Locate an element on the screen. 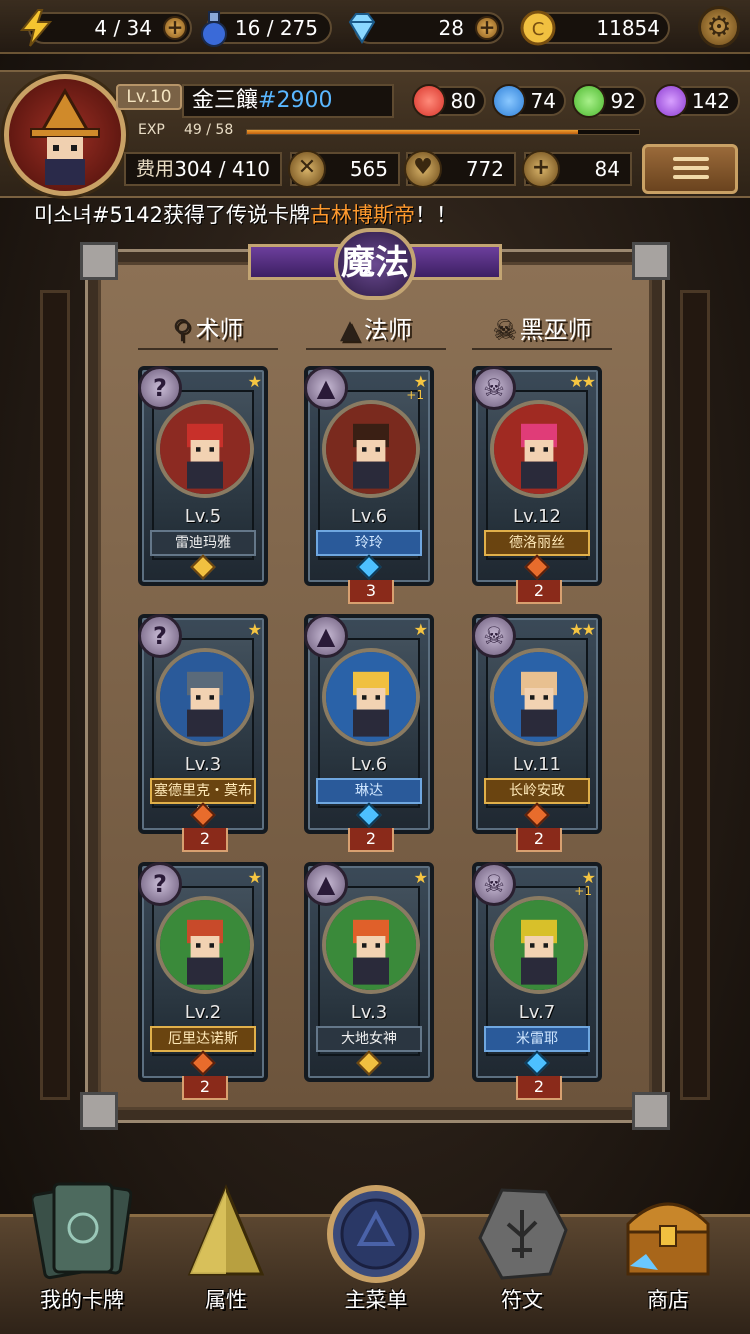 Image resolution: width=750 pixels, height=1334 pixels. green-orb-counter: 92 is located at coordinates (609, 101).